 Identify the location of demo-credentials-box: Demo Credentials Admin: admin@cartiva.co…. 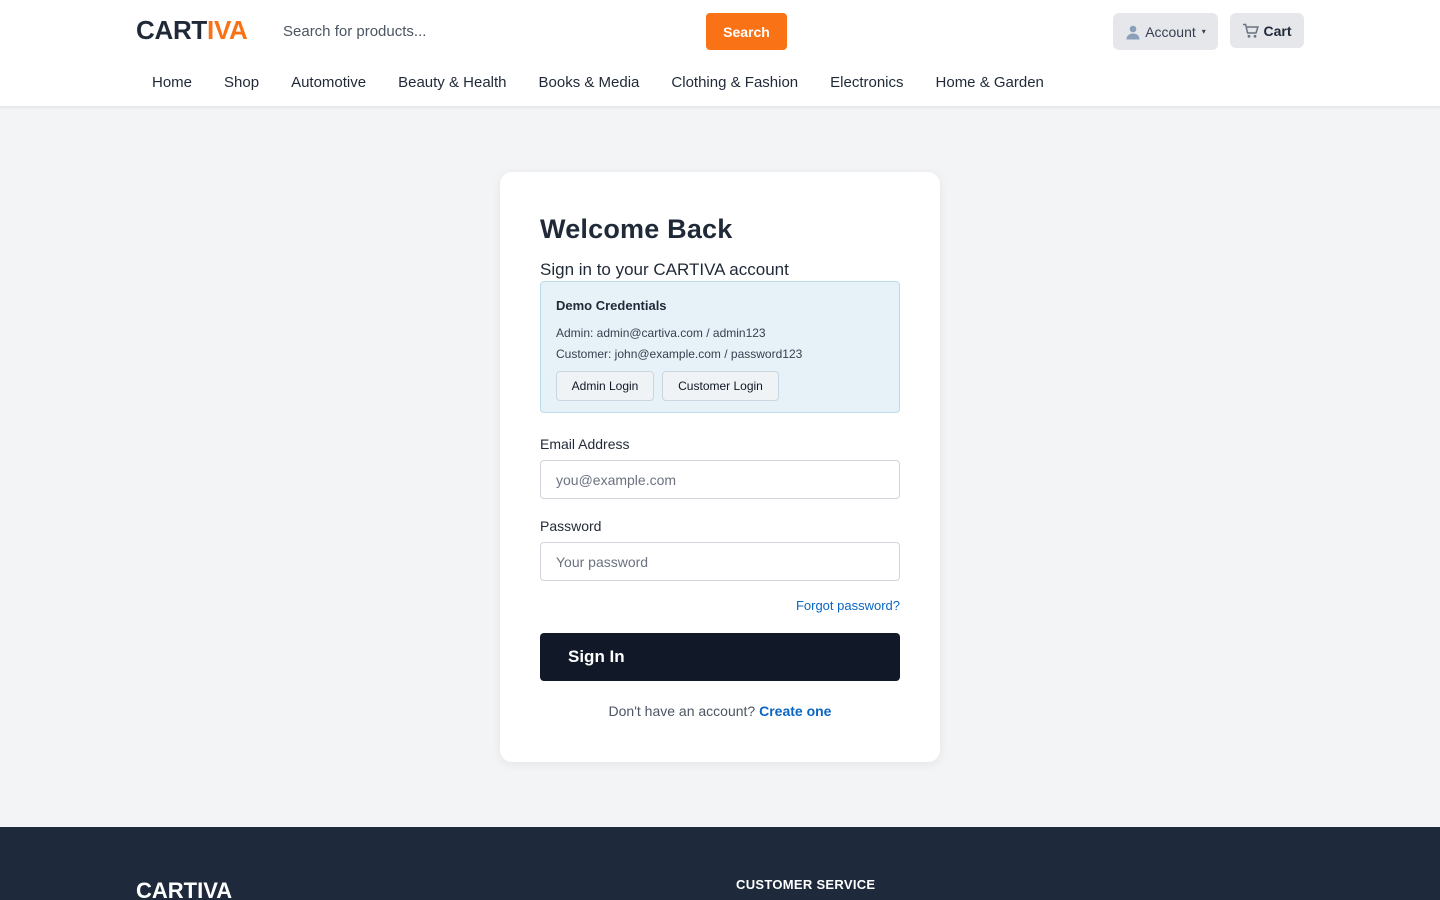
(720, 347).